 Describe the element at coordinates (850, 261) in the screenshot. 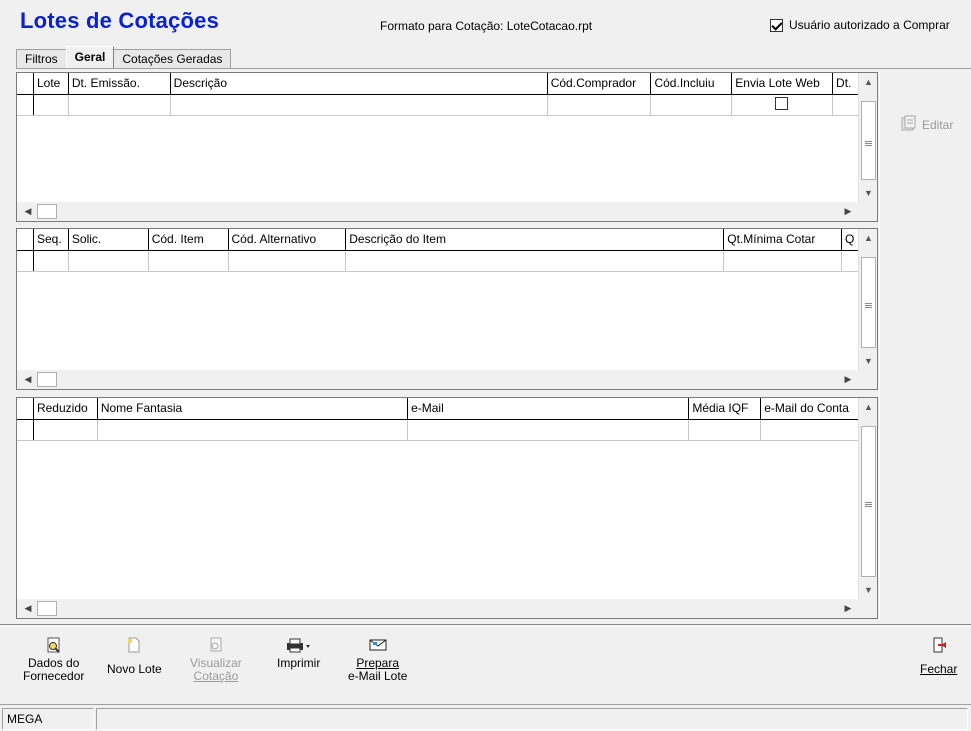

I see `cell-q` at that location.